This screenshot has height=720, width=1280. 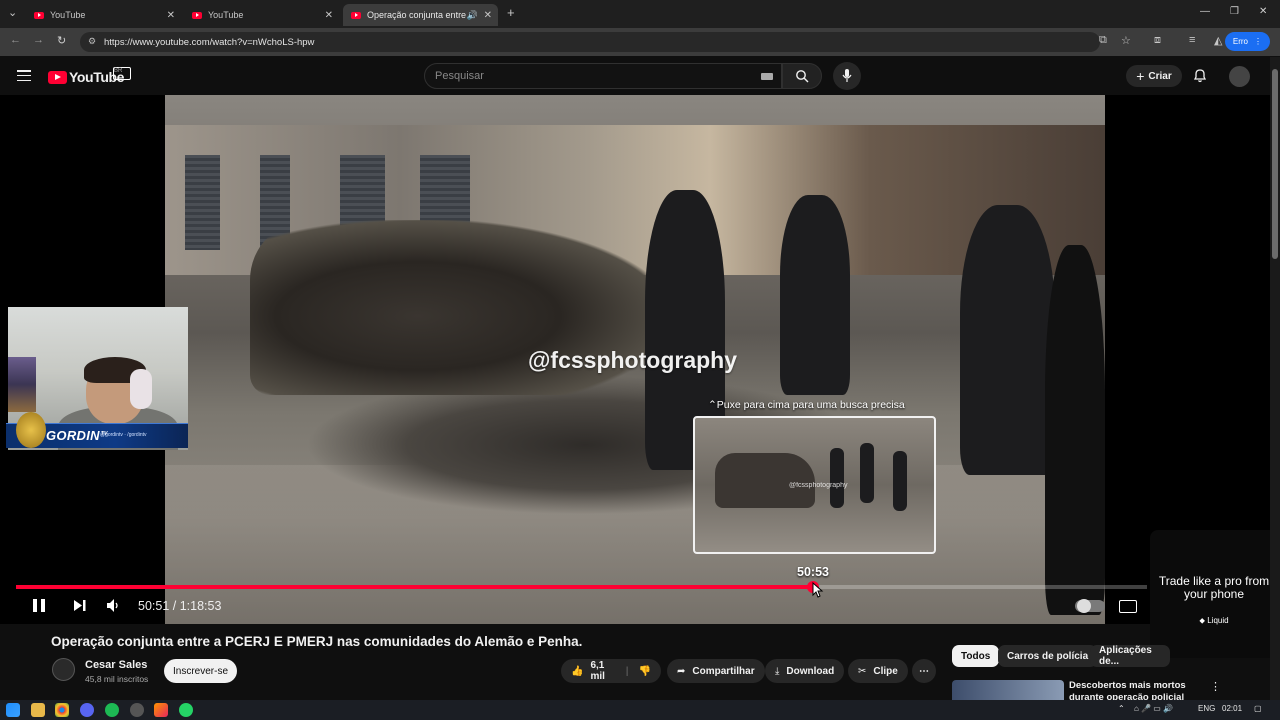 I want to click on time-display: 50:51 / 1:18:53, so click(x=180, y=606).